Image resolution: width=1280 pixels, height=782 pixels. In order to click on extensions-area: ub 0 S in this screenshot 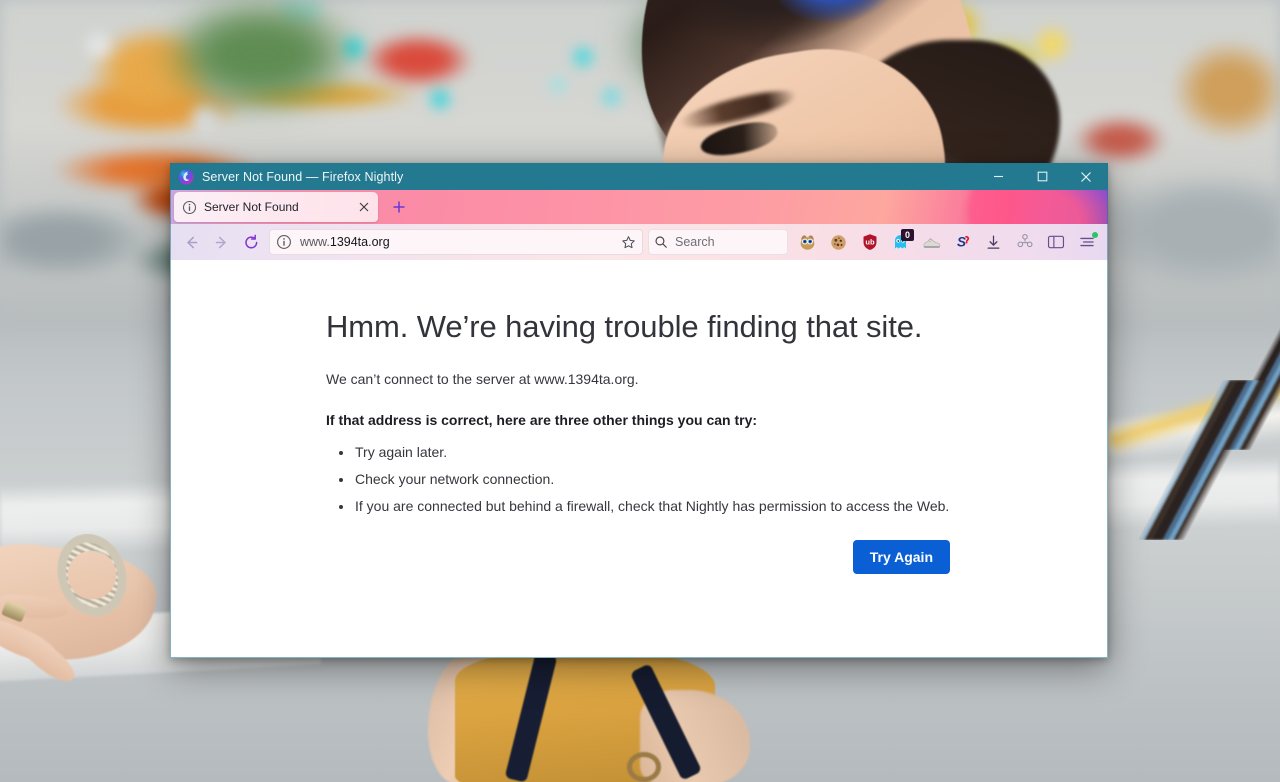, I will do `click(885, 242)`.